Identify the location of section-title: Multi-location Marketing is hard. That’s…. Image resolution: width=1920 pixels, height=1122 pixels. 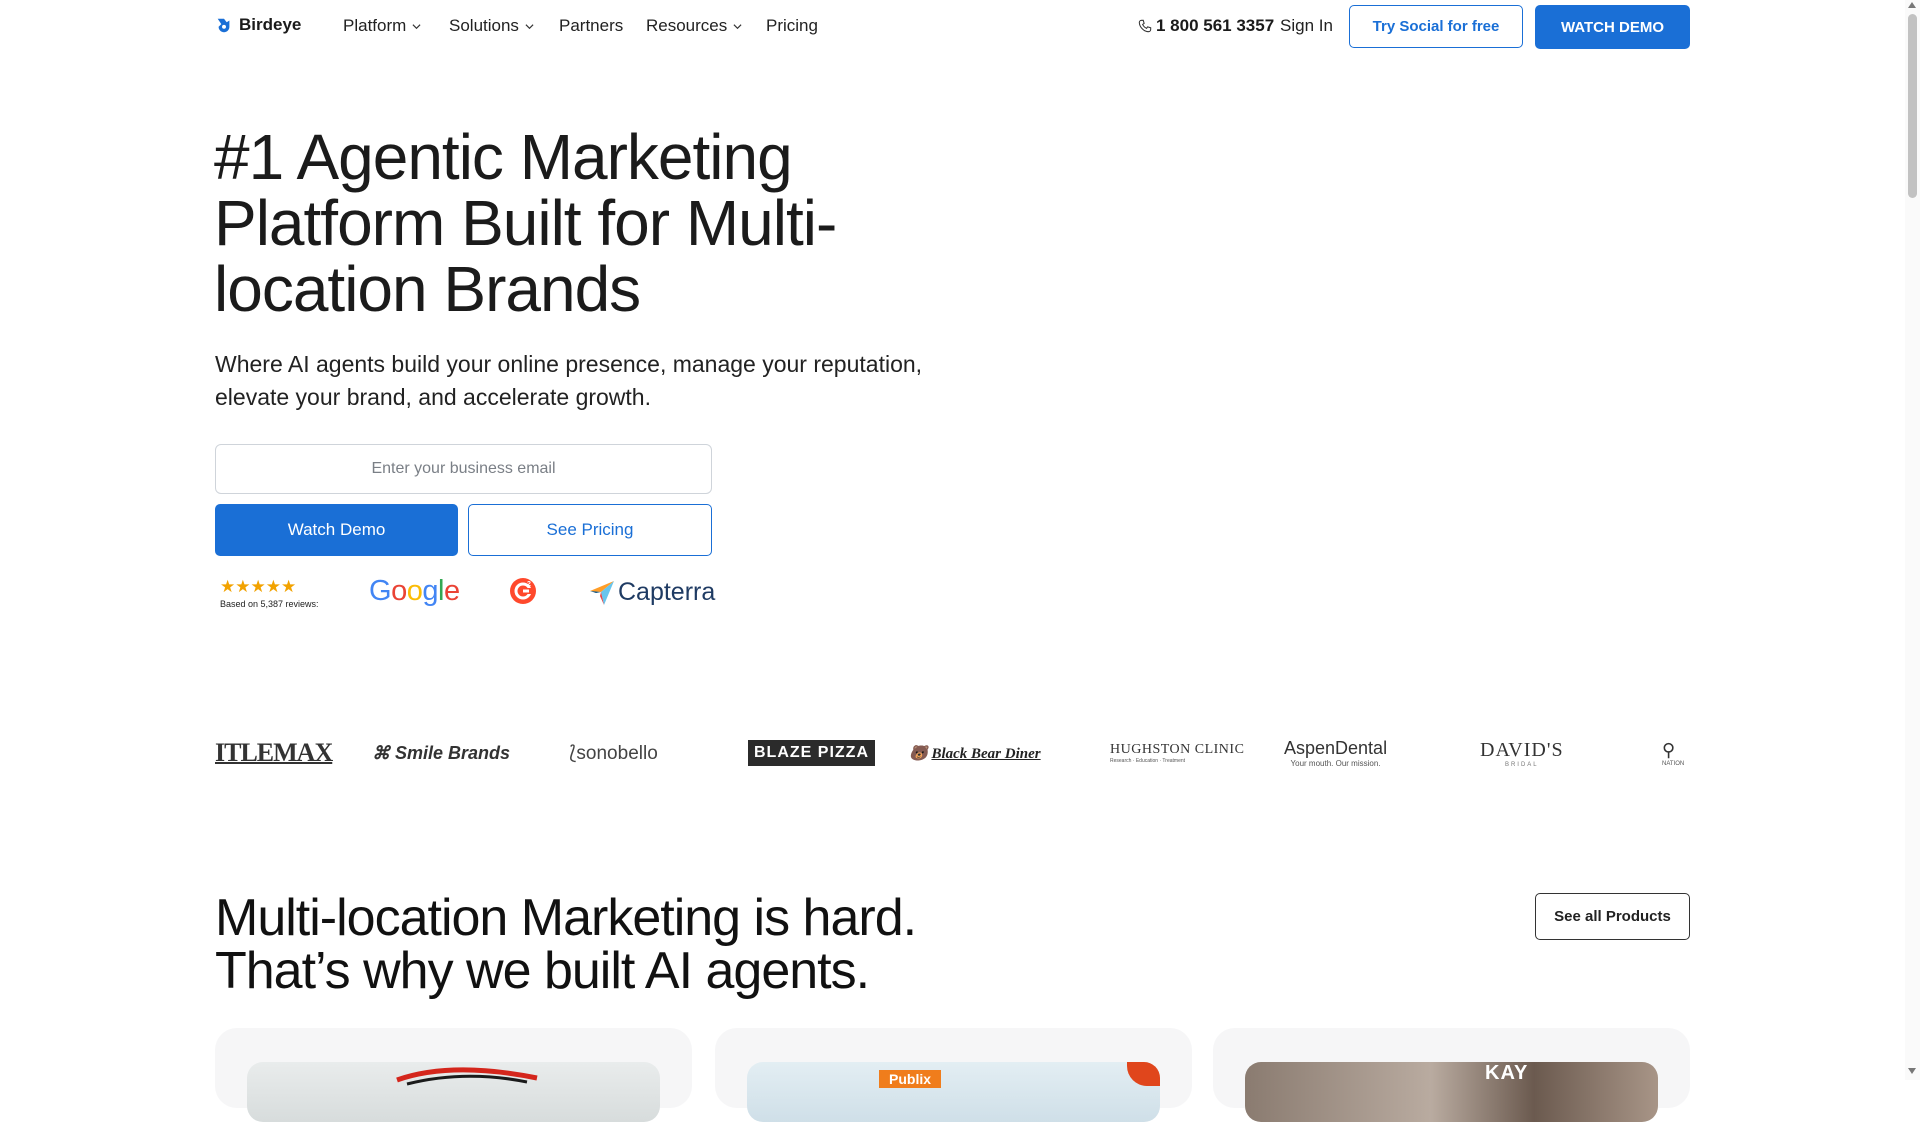
(665, 945).